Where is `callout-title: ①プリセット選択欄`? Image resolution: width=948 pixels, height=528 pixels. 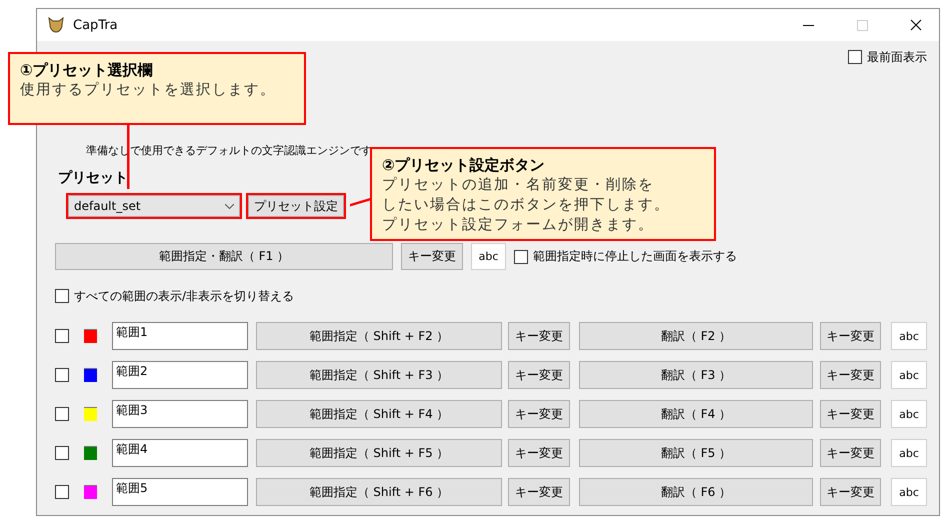
callout-title: ①プリセット選択欄 is located at coordinates (87, 70).